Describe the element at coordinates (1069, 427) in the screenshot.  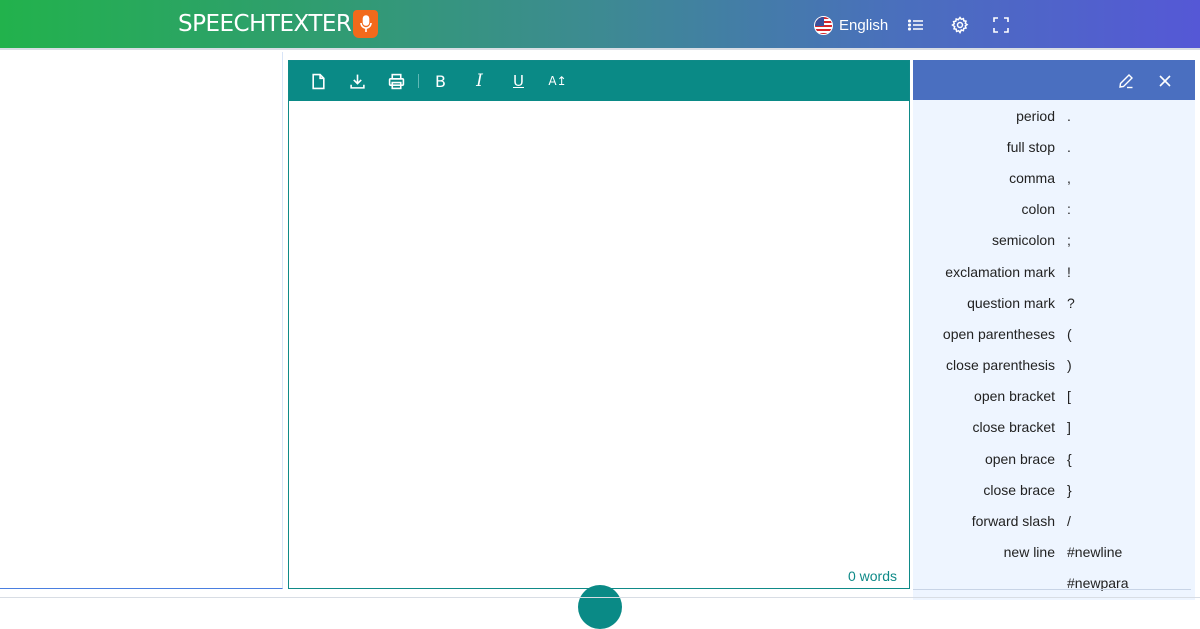
I see `command-symbol: ]` at that location.